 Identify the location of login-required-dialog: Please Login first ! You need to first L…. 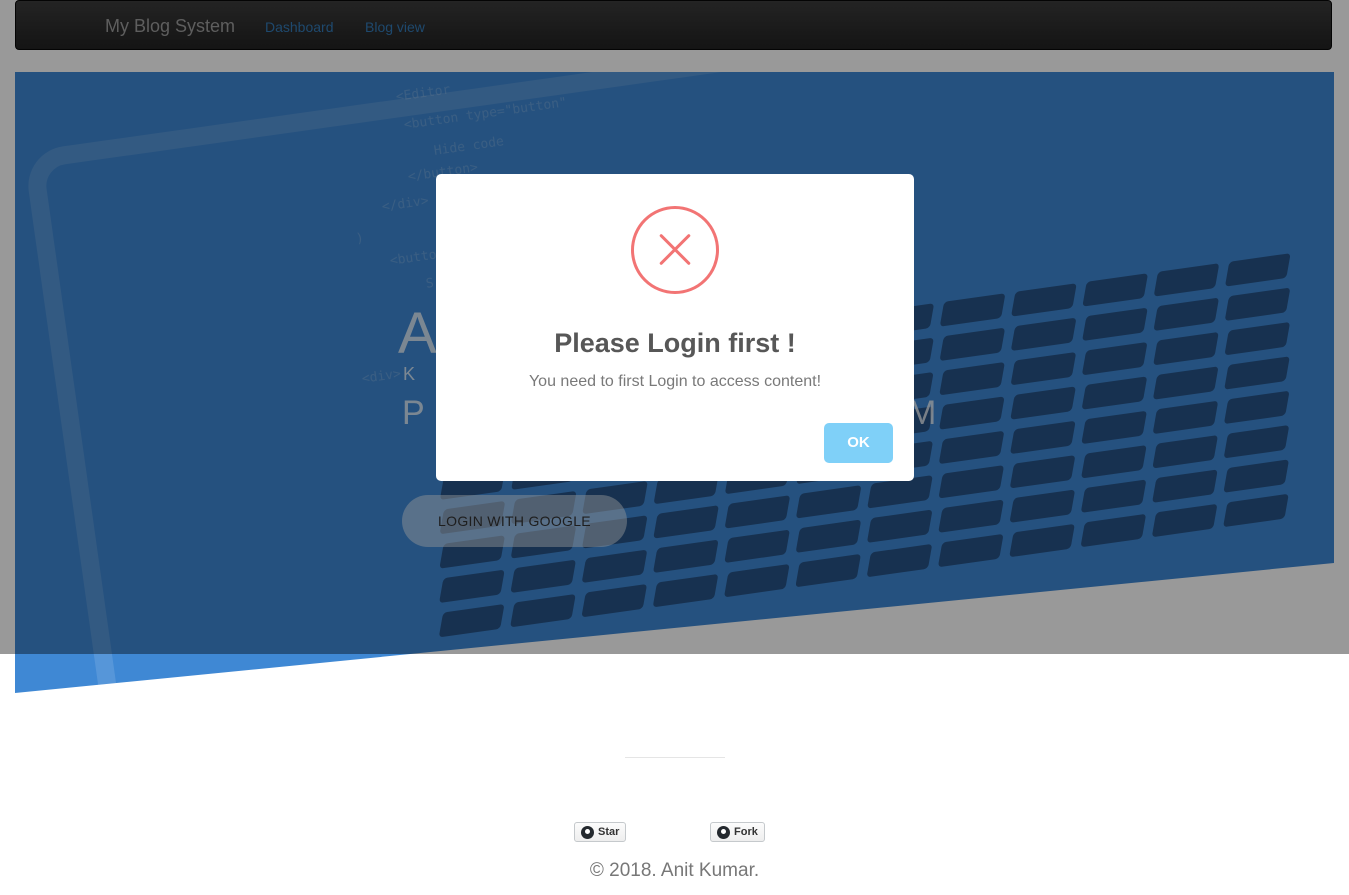
(675, 327).